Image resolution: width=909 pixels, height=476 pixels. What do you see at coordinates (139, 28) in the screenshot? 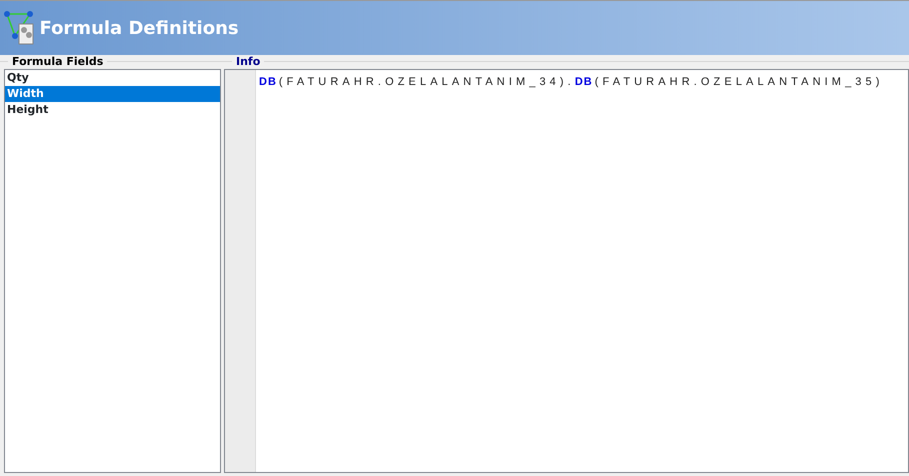
I see `window-title: Formula Definitions` at bounding box center [139, 28].